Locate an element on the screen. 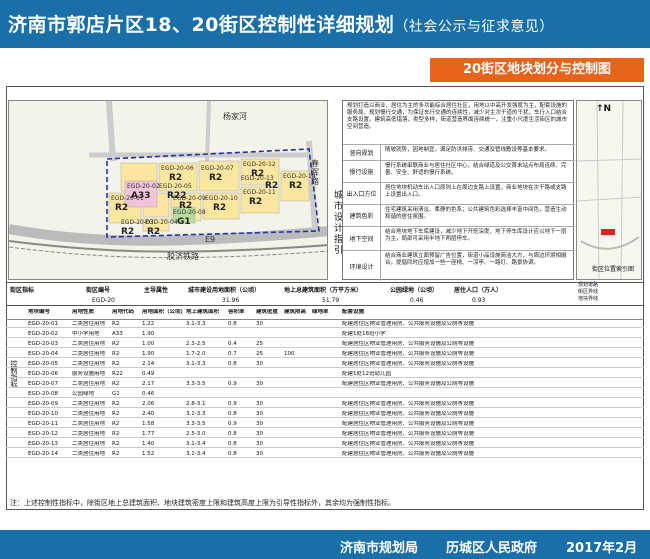 This screenshot has height=559, width=650. table-cell: 100 is located at coordinates (289, 354).